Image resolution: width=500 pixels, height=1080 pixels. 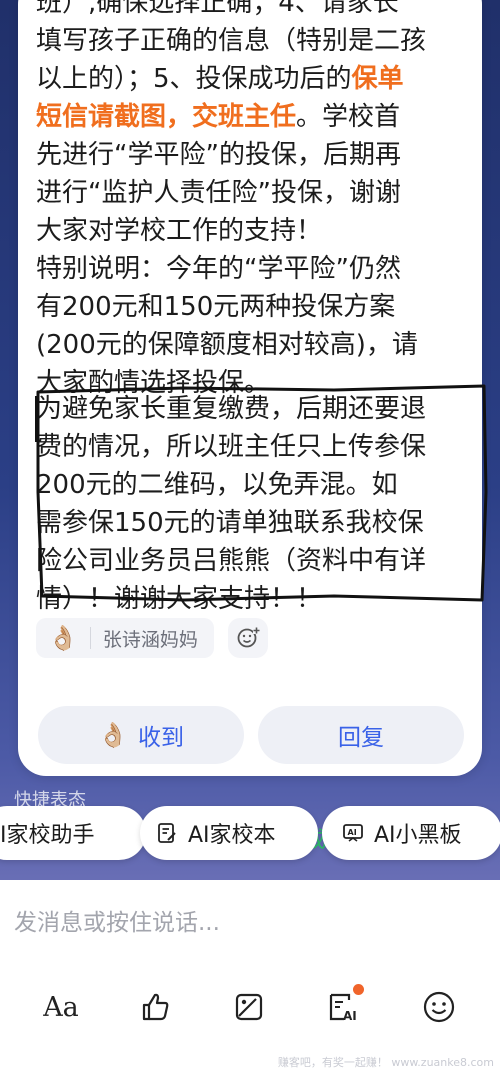 I want to click on message-line: 有200元和150元两种投保方案, so click(x=252, y=307).